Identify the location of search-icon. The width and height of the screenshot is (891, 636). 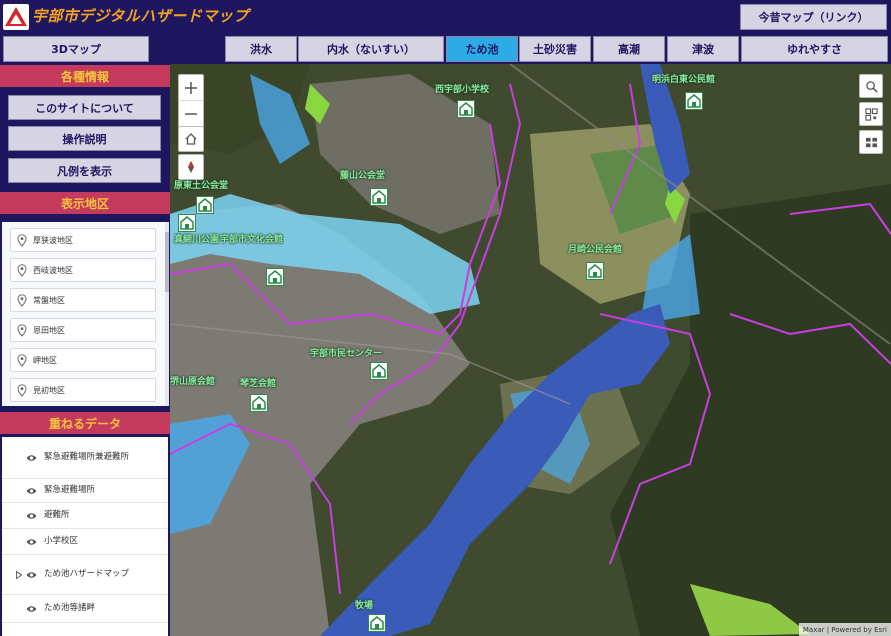
(871, 86).